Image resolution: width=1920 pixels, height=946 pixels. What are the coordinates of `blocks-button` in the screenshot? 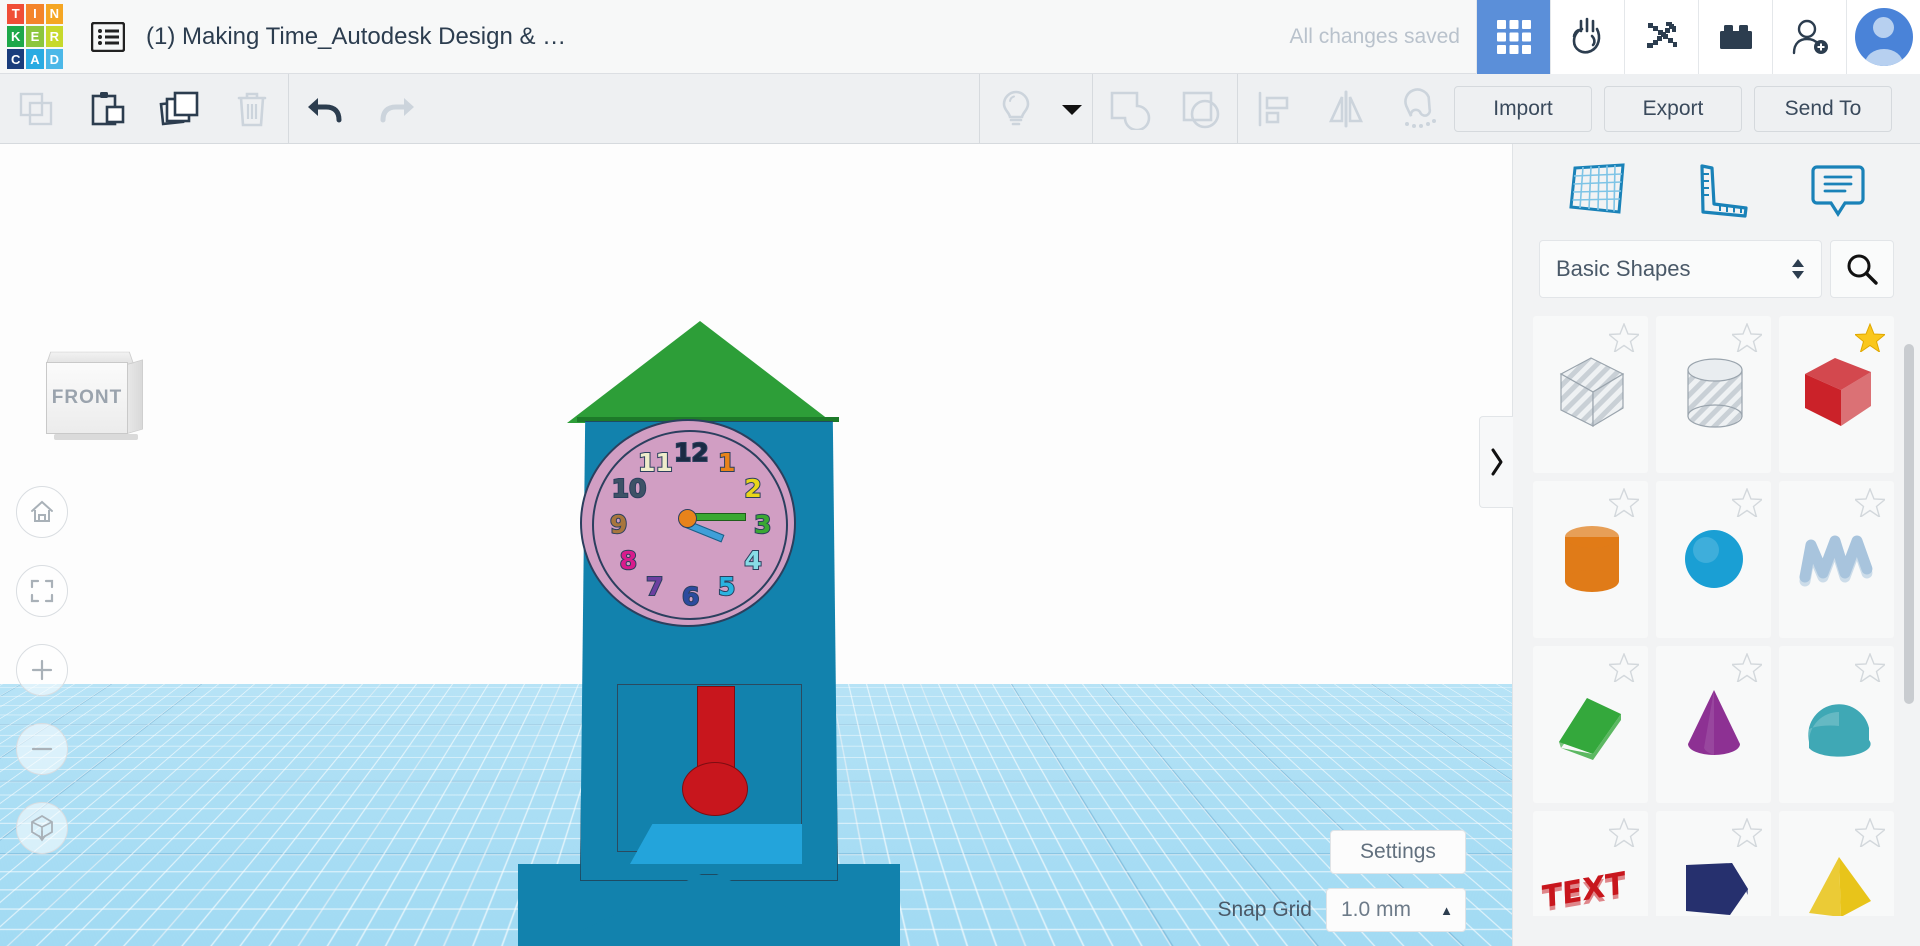 It's located at (1735, 37).